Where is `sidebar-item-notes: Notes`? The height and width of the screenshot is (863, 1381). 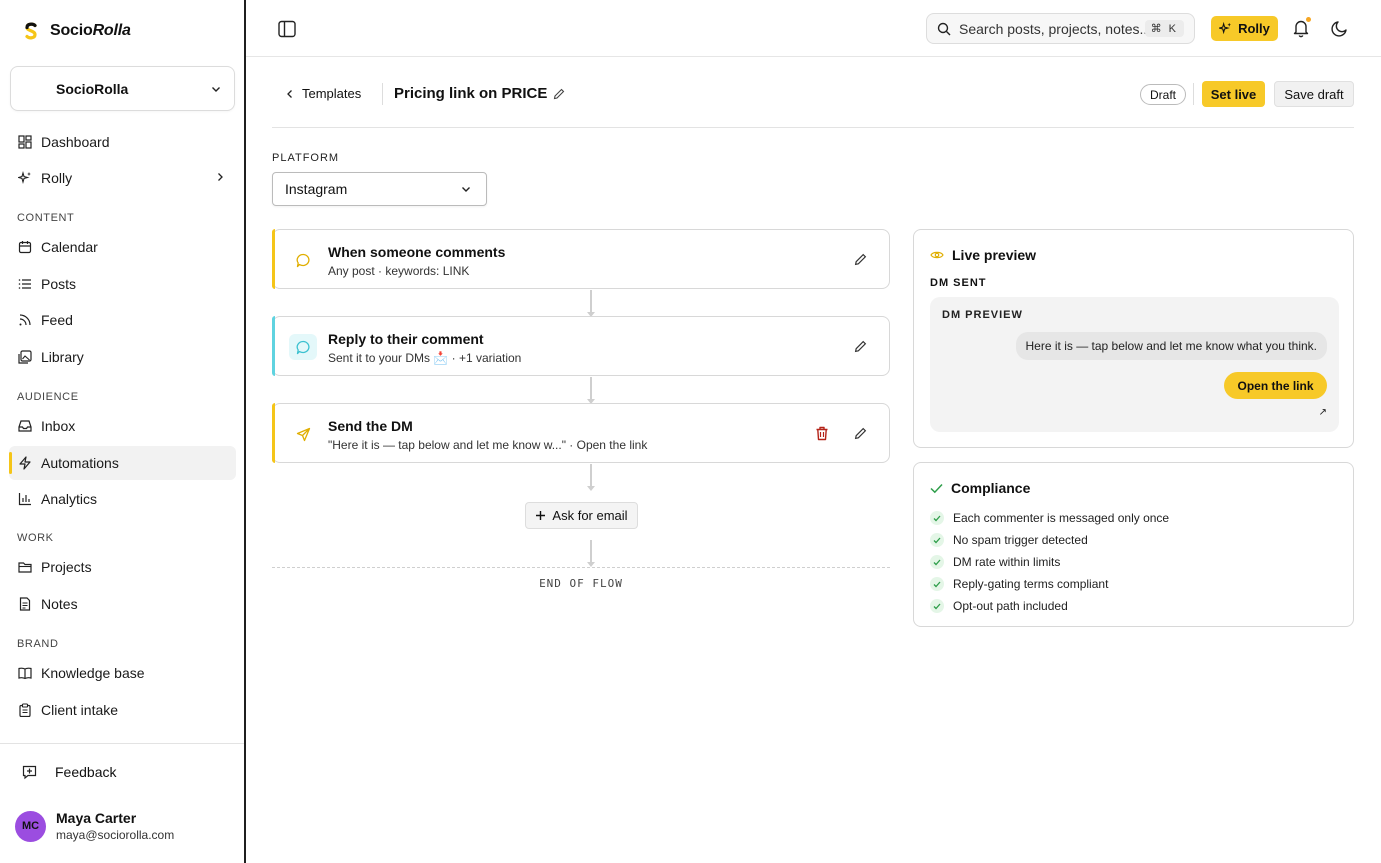
sidebar-item-notes: Notes is located at coordinates (122, 604).